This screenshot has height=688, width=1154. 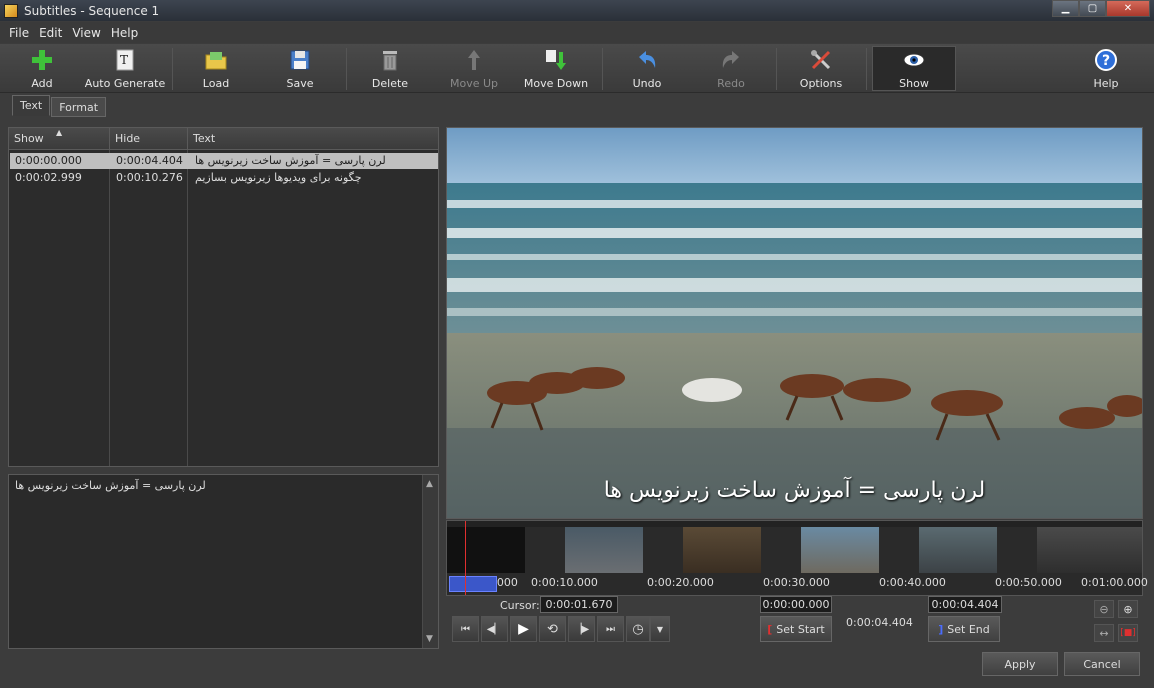 I want to click on tick-label: 0:00:30.000, so click(x=796, y=582).